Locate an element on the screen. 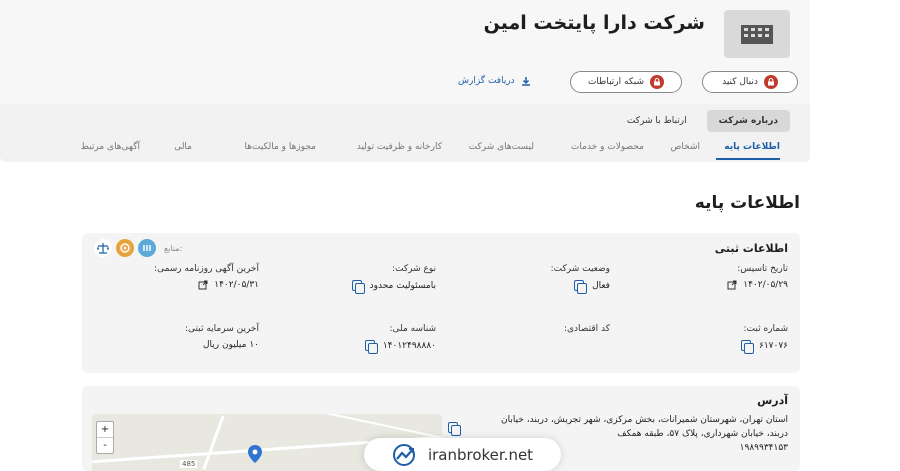 This screenshot has width=900, height=471. download-label: دریافت گزارش is located at coordinates (486, 81).